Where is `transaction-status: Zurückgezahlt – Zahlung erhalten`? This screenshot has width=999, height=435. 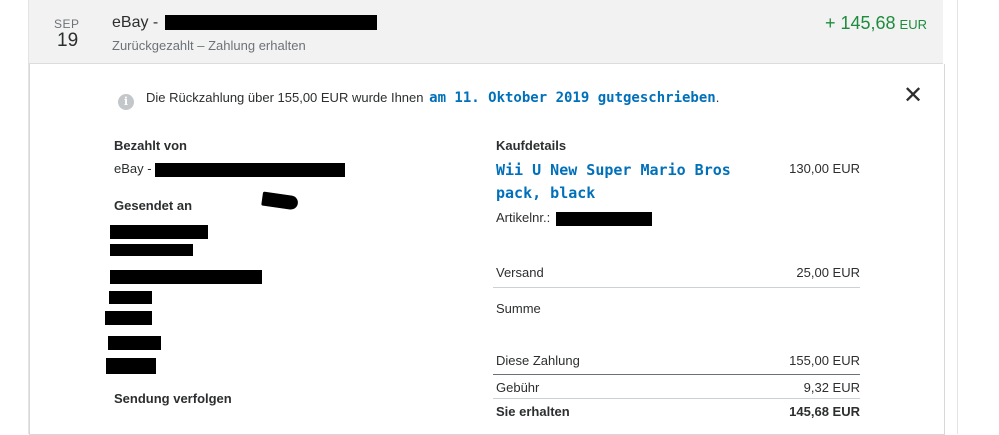 transaction-status: Zurückgezahlt – Zahlung erhalten is located at coordinates (209, 45).